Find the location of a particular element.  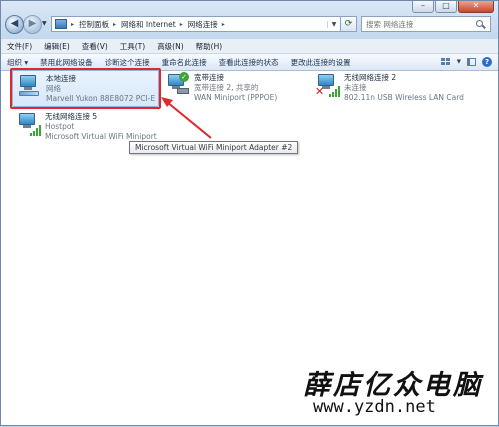

window-controls: – □ ✕ is located at coordinates (453, 7).